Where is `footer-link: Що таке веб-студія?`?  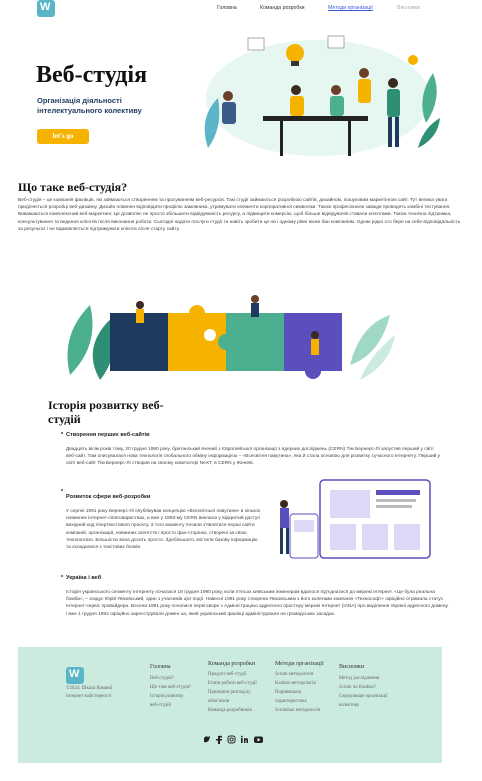
footer-link: Що таке веб-студія? is located at coordinates (179, 687).